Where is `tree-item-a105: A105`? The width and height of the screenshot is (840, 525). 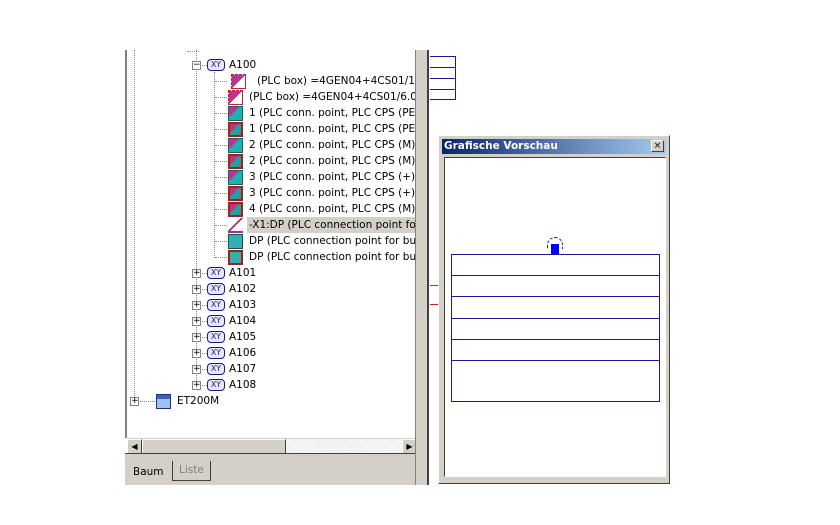
tree-item-a105: A105 is located at coordinates (242, 337).